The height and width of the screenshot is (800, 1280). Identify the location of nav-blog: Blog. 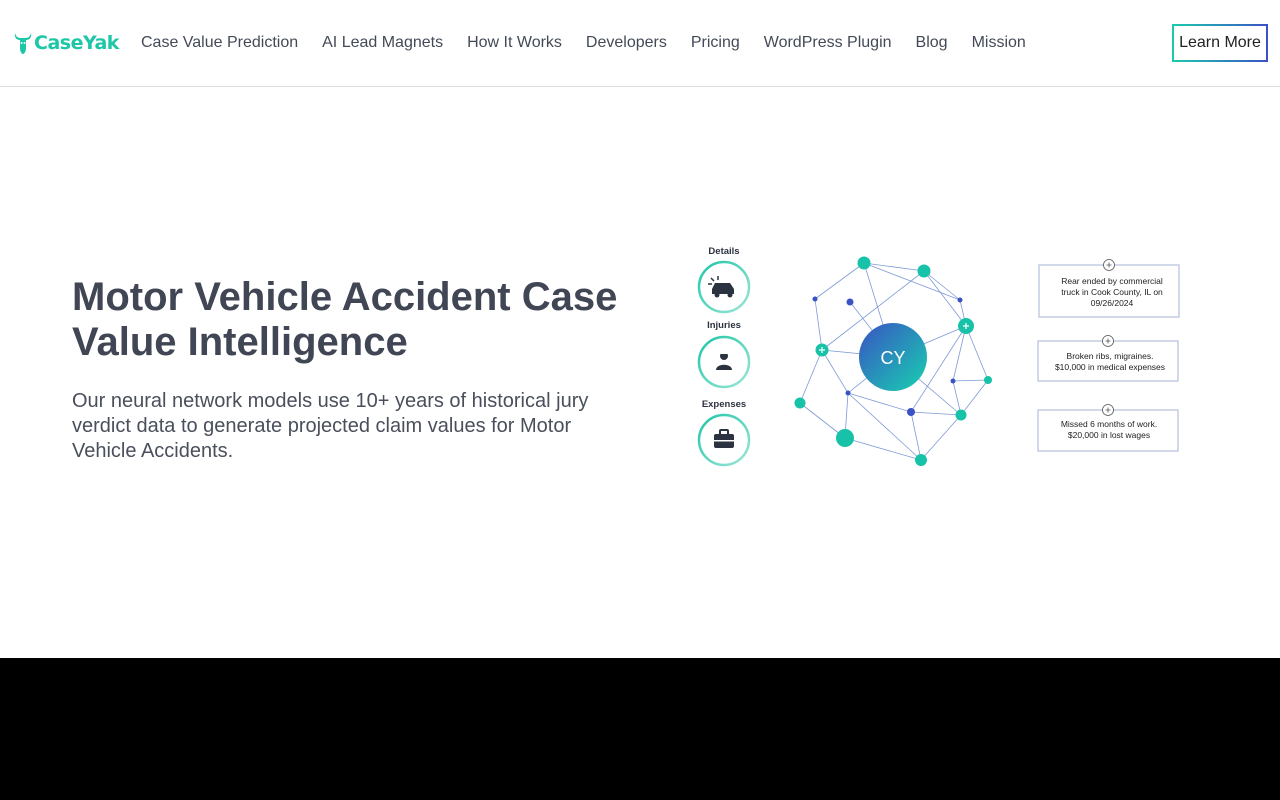
(932, 43).